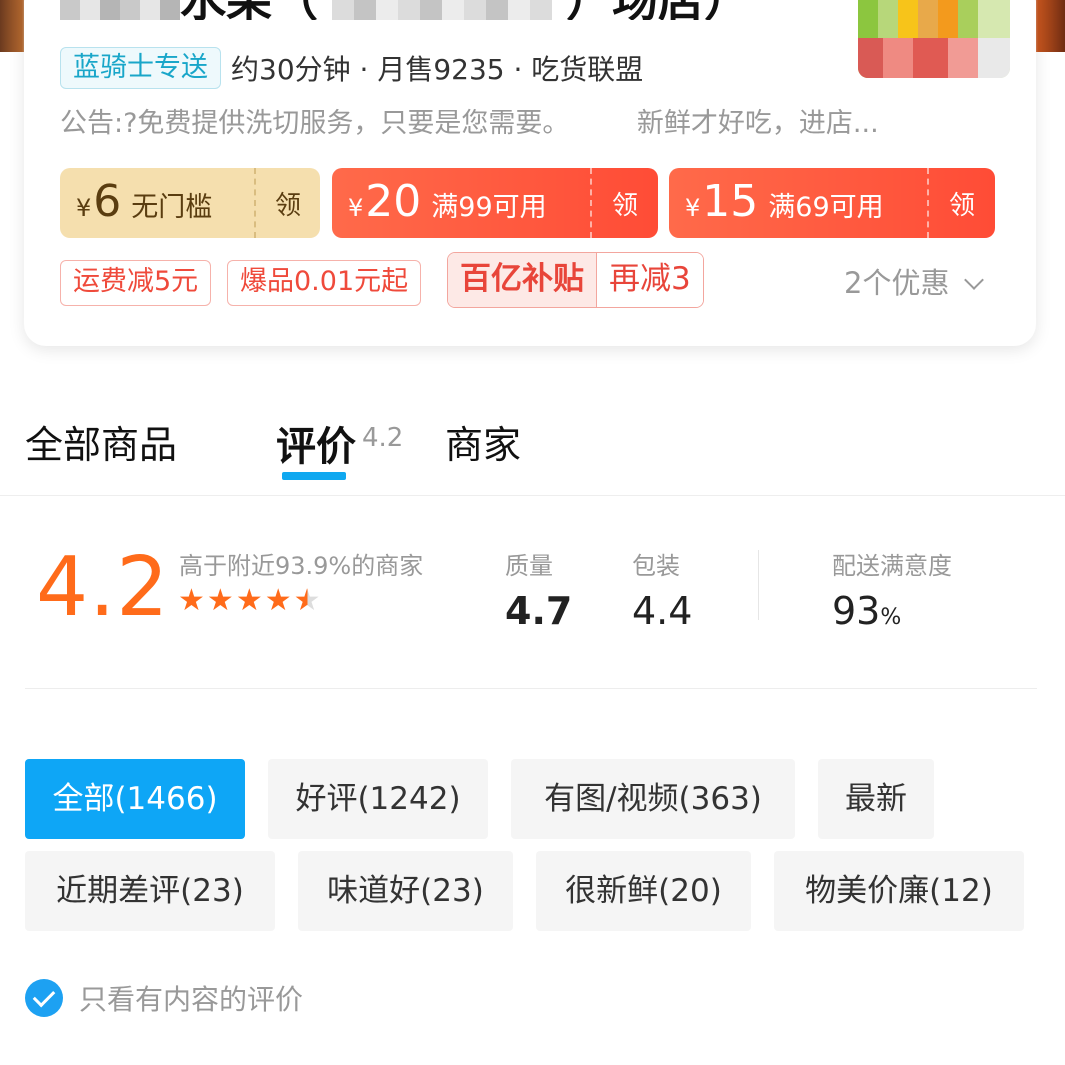 The width and height of the screenshot is (1065, 1065). I want to click on coupon-condition: 无门槛, so click(172, 207).